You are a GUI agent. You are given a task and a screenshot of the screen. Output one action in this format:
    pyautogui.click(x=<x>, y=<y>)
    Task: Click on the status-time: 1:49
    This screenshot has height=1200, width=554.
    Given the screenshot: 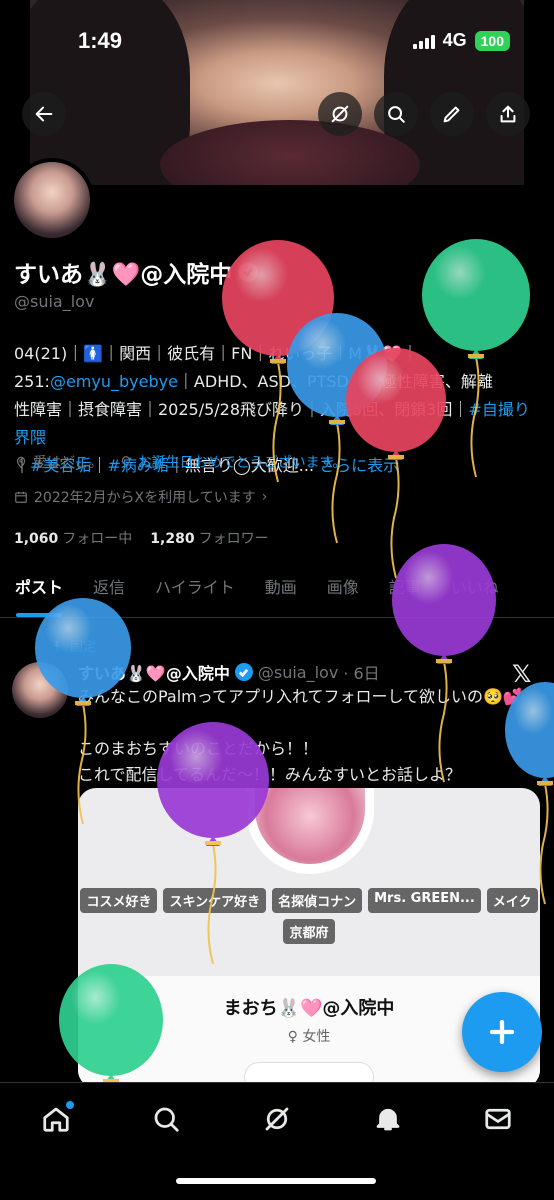 What is the action you would take?
    pyautogui.click(x=100, y=40)
    